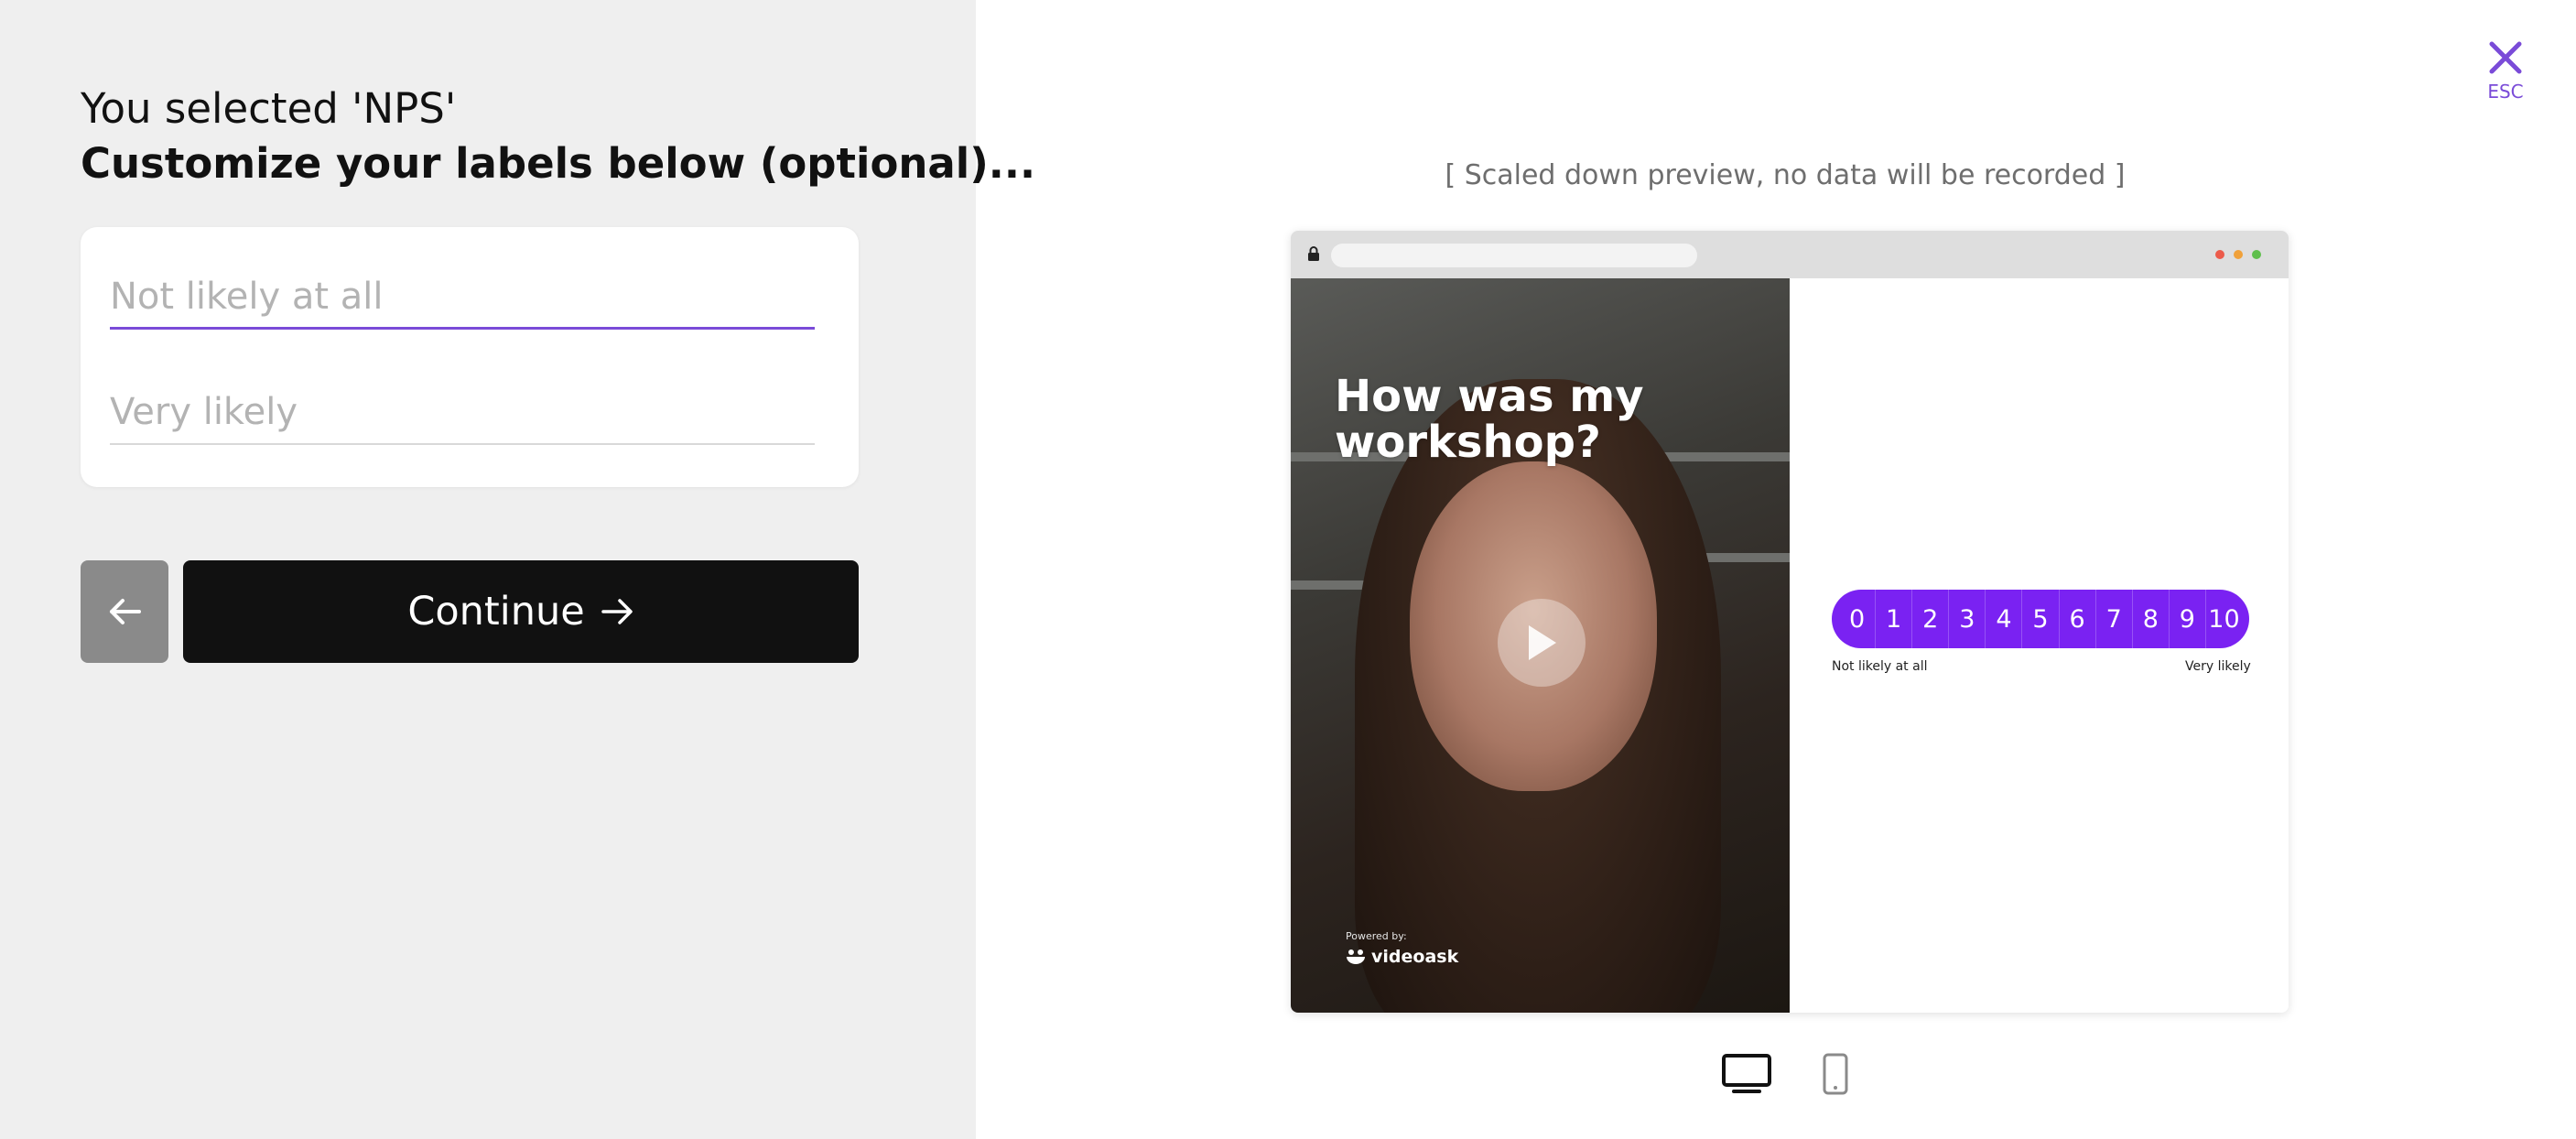 Image resolution: width=2576 pixels, height=1139 pixels. Describe the element at coordinates (1893, 619) in the screenshot. I see `nps-option: 1` at that location.